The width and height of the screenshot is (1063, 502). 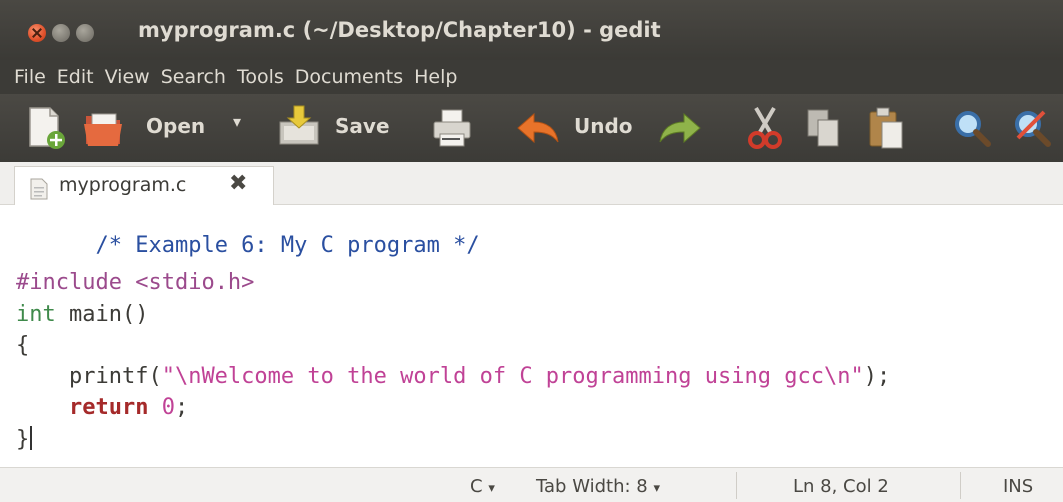 I want to click on open-brace: {, so click(x=23, y=345).